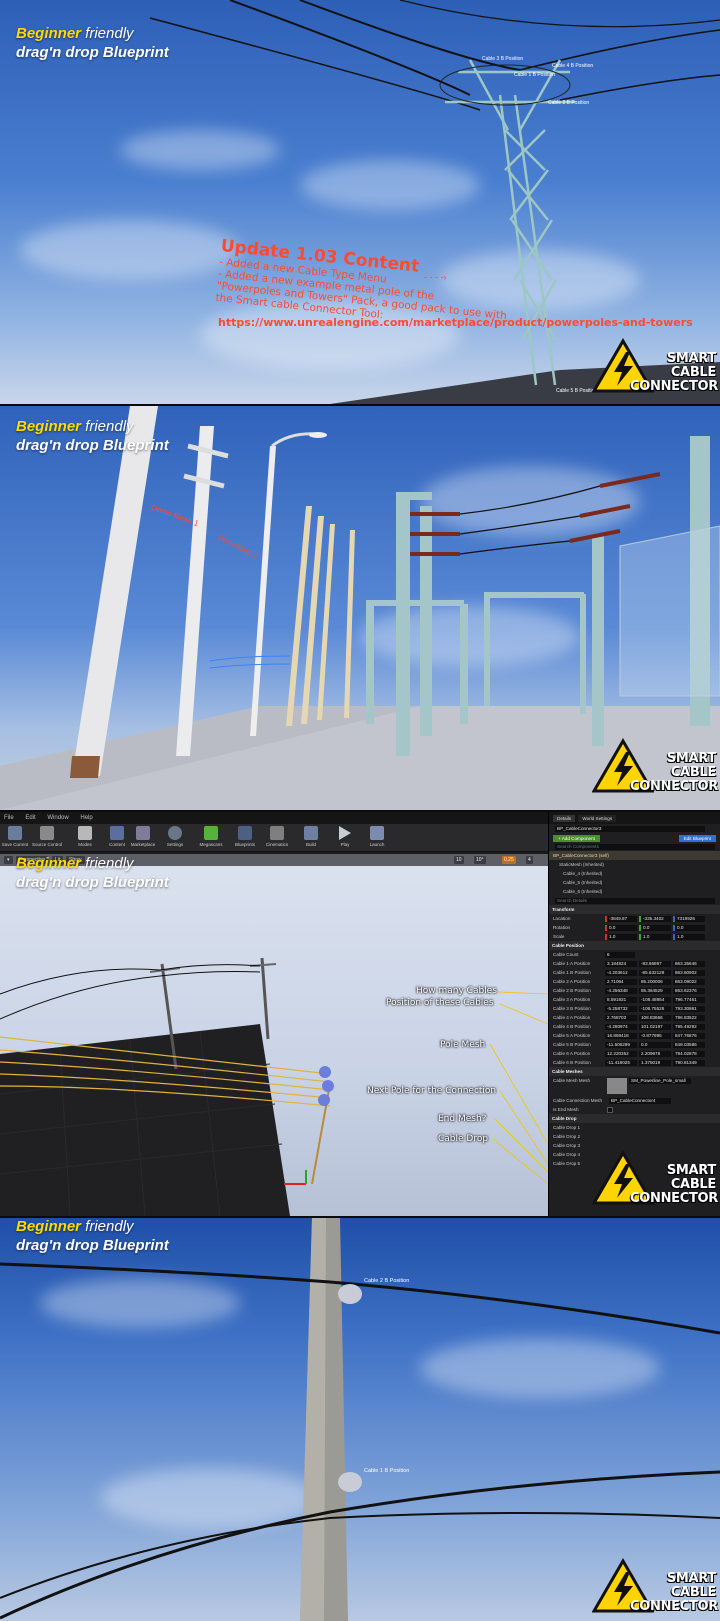 This screenshot has width=720, height=1621. I want to click on cable-position-z: 796.83522, so click(689, 1018).